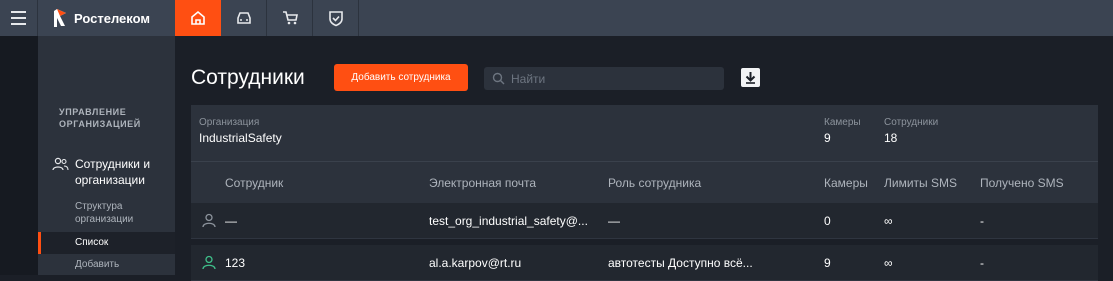 The height and width of the screenshot is (281, 1113). I want to click on brand-logo: Ростелеком, so click(106, 18).